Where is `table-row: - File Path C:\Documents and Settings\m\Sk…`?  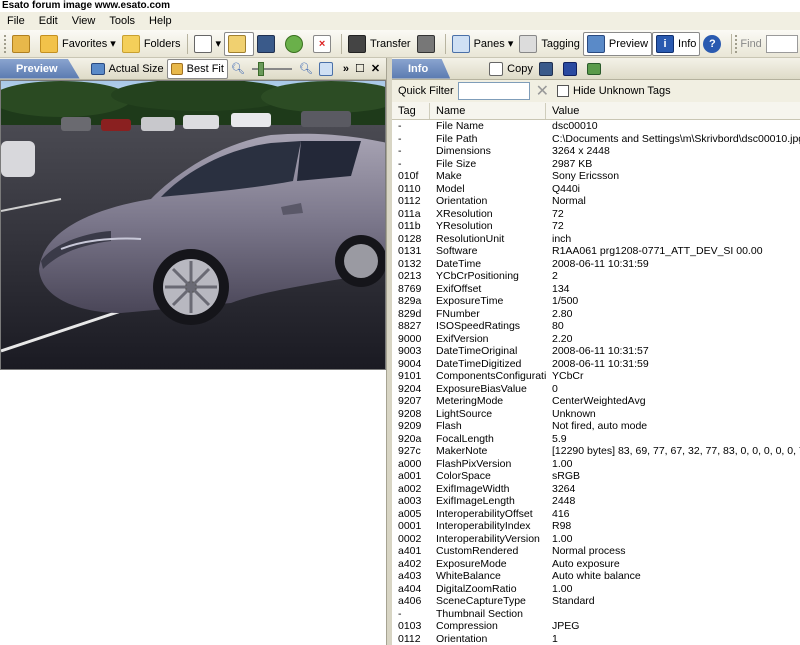 table-row: - File Path C:\Documents and Settings\m\Sk… is located at coordinates (596, 139).